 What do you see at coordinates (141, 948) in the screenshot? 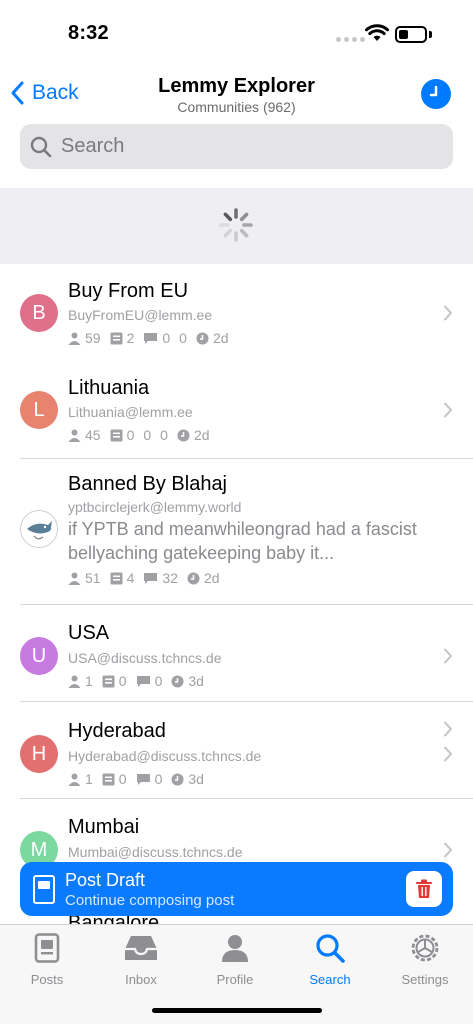
I see `inbox-icon` at bounding box center [141, 948].